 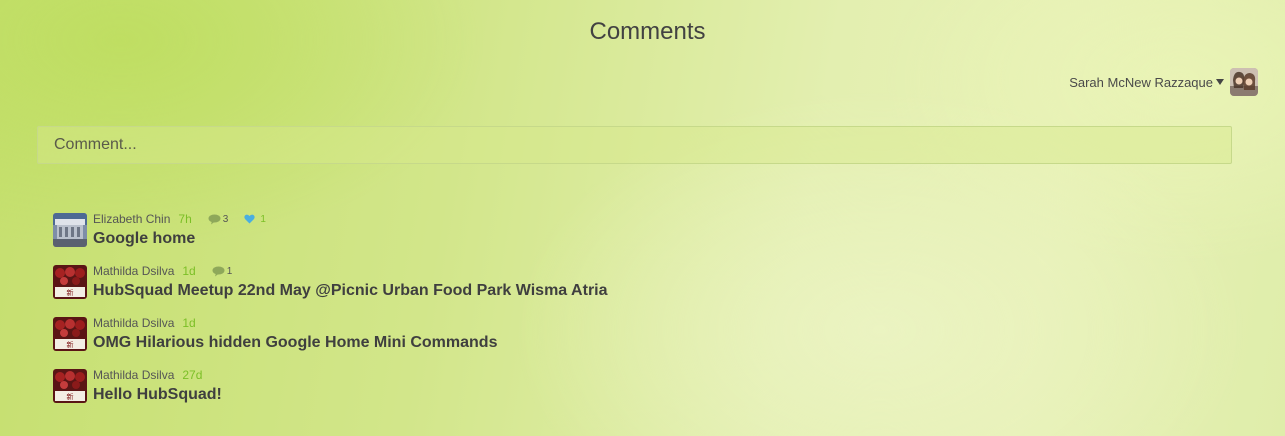 I want to click on thread-meta: Mathilda Dsilva 1d, so click(x=295, y=323).